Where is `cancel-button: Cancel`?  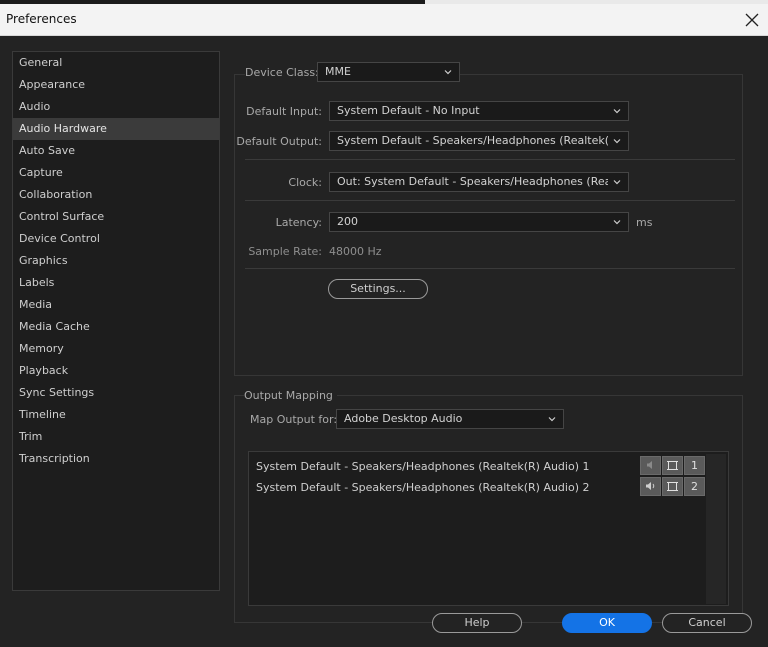 cancel-button: Cancel is located at coordinates (707, 623).